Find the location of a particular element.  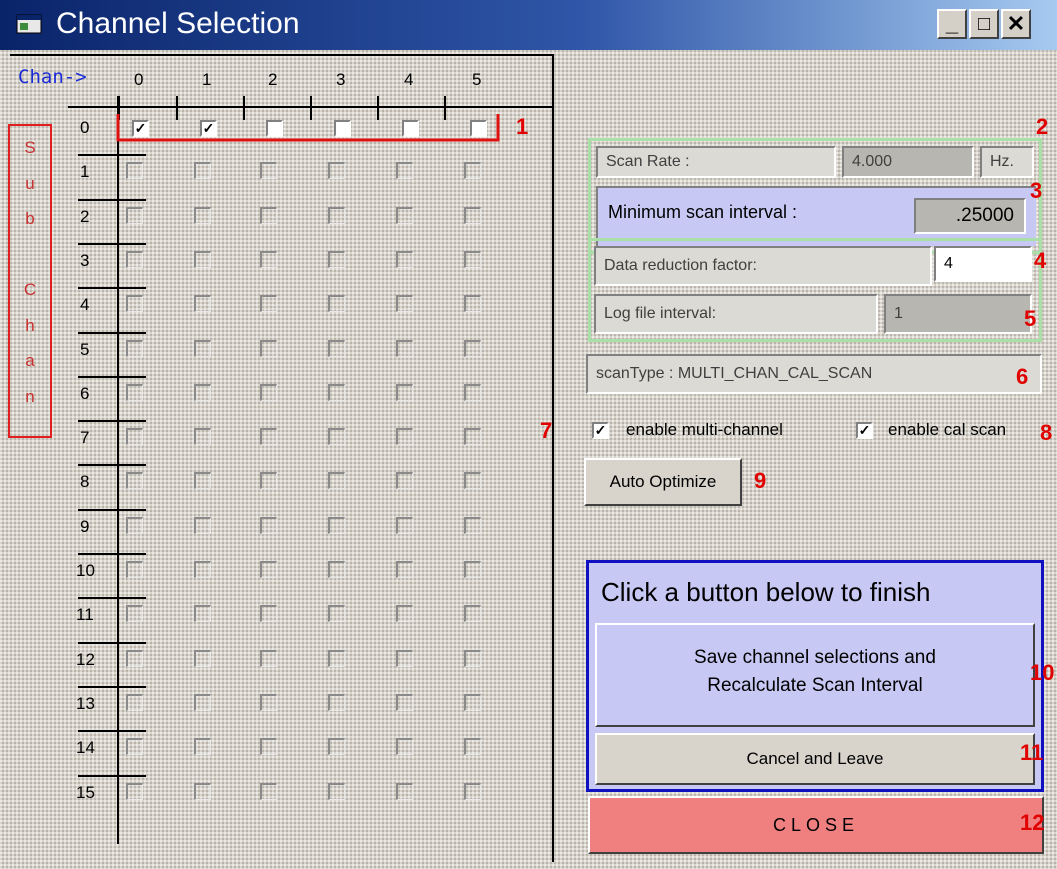

channel-checkbox-r14-c5 is located at coordinates (472, 747).